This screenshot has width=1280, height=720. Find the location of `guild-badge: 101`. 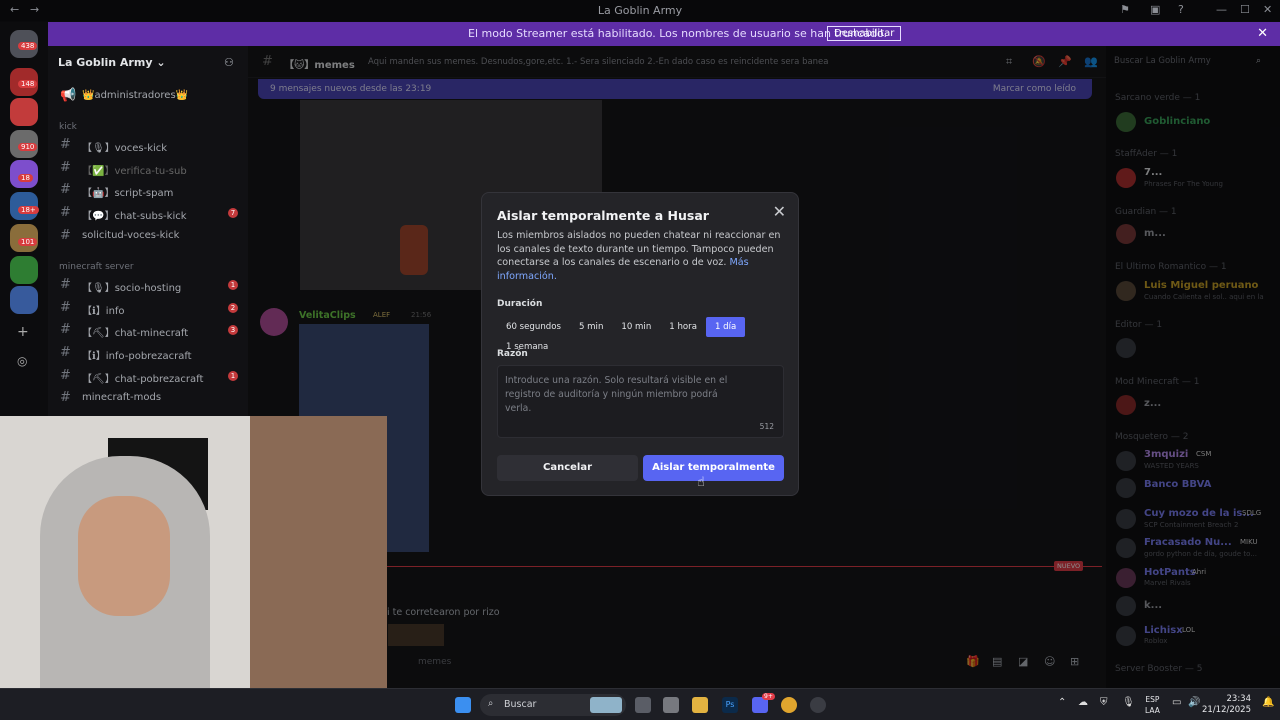

guild-badge: 101 is located at coordinates (28, 242).